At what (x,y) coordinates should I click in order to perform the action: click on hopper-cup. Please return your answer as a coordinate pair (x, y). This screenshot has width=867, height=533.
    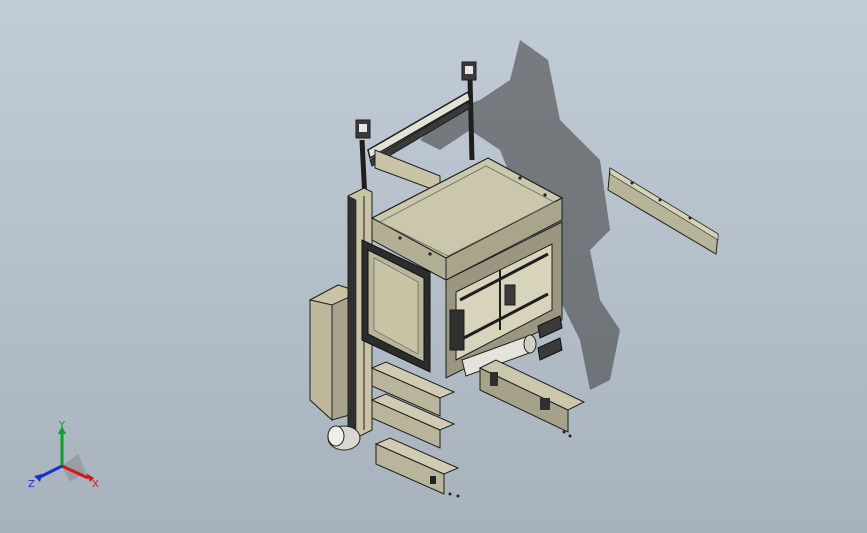
    Looking at the image, I should click on (344, 438).